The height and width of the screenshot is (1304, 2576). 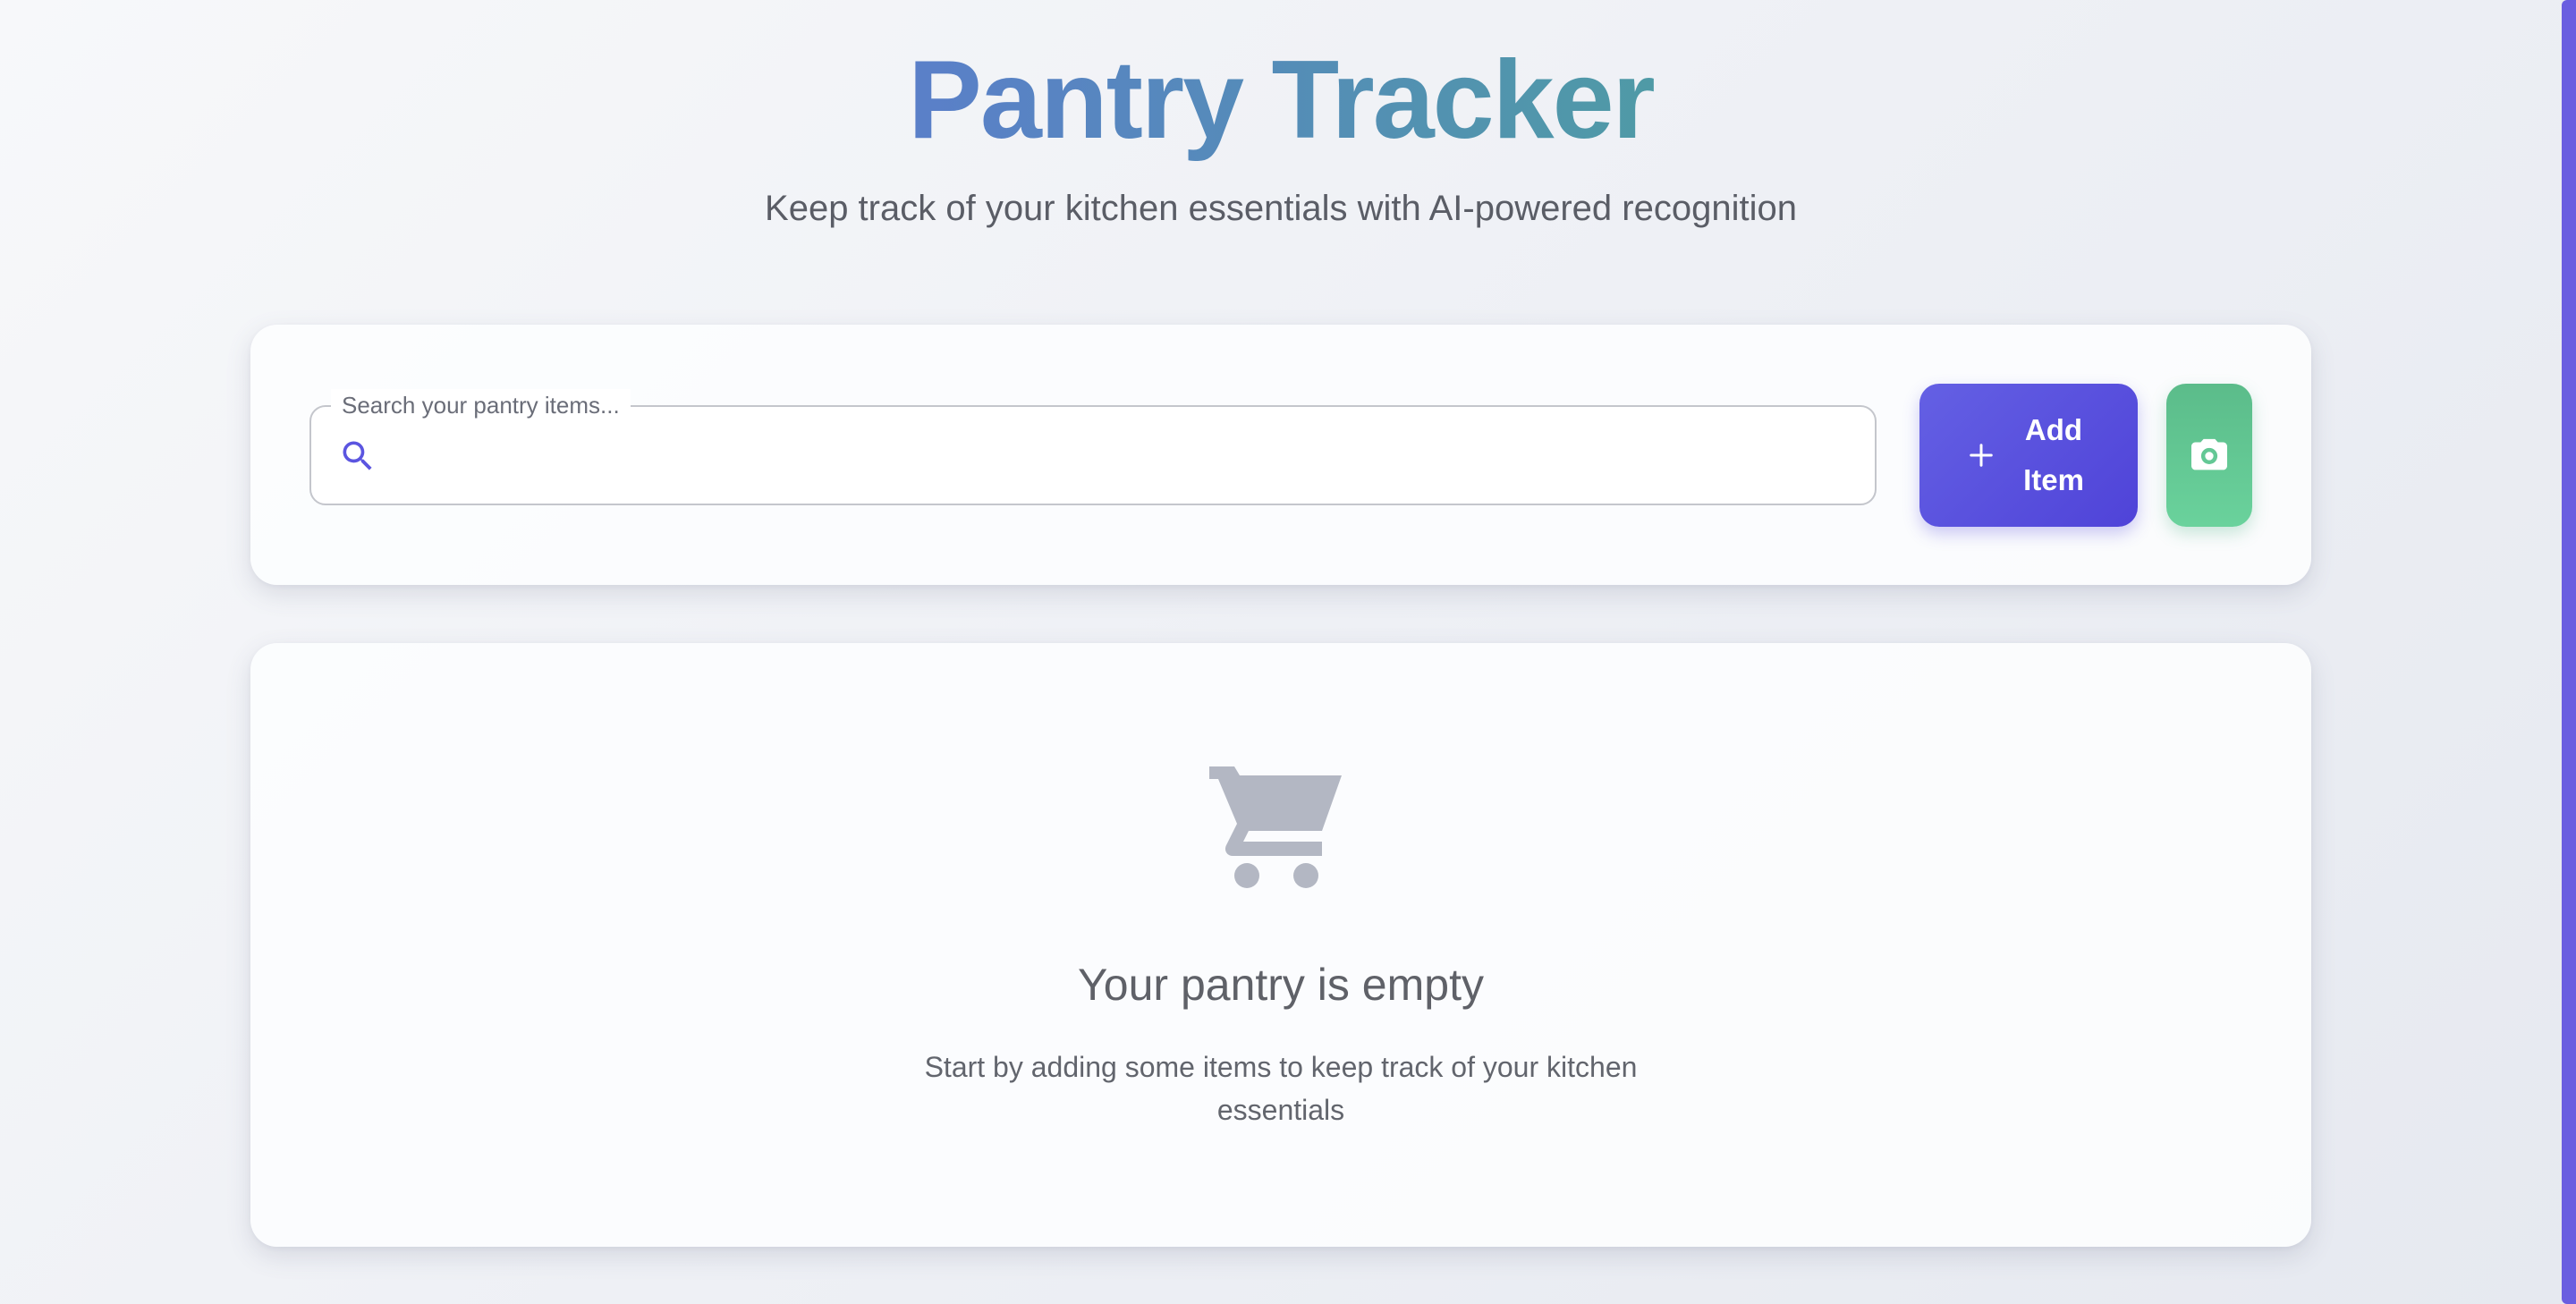 I want to click on search-icon, so click(x=357, y=456).